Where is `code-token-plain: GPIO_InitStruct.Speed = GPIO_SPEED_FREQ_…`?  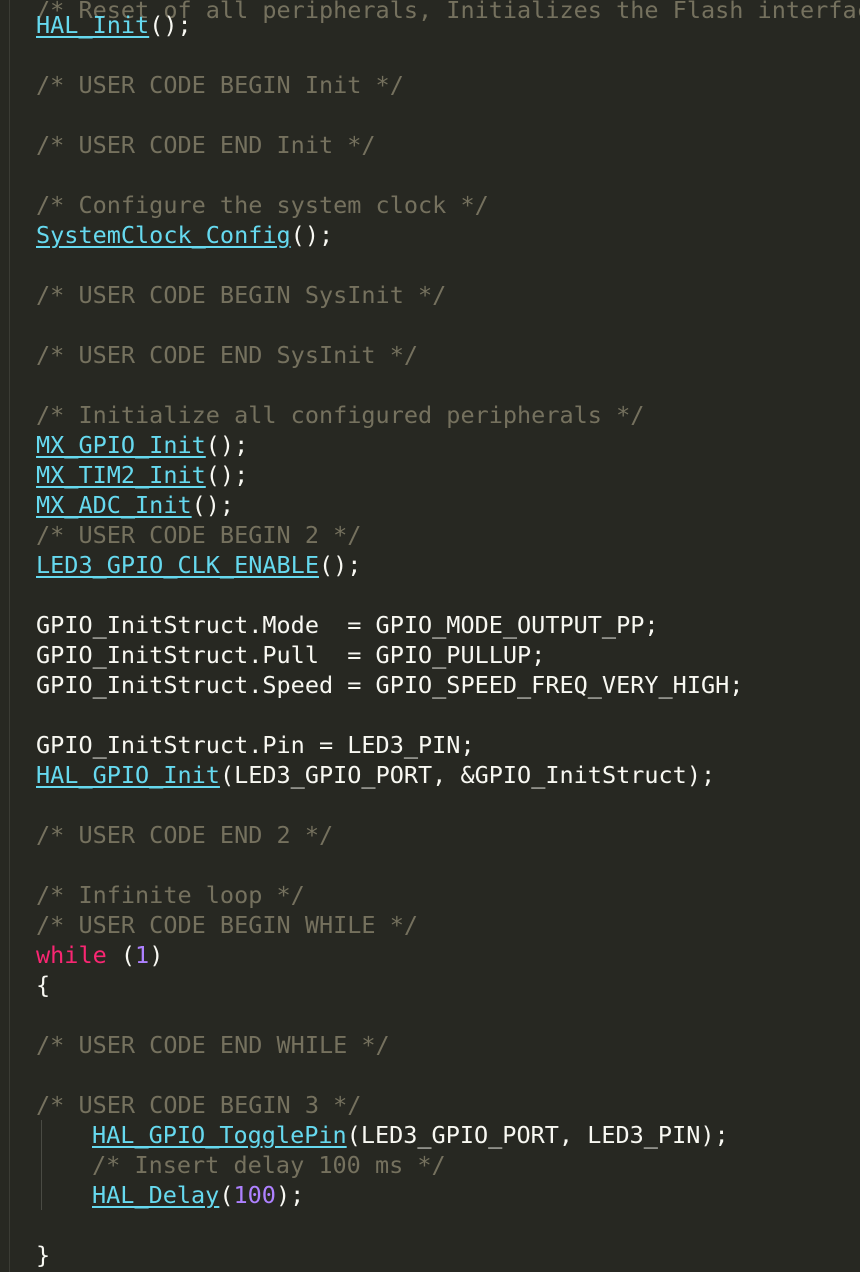 code-token-plain: GPIO_InitStruct.Speed = GPIO_SPEED_FREQ_… is located at coordinates (390, 685).